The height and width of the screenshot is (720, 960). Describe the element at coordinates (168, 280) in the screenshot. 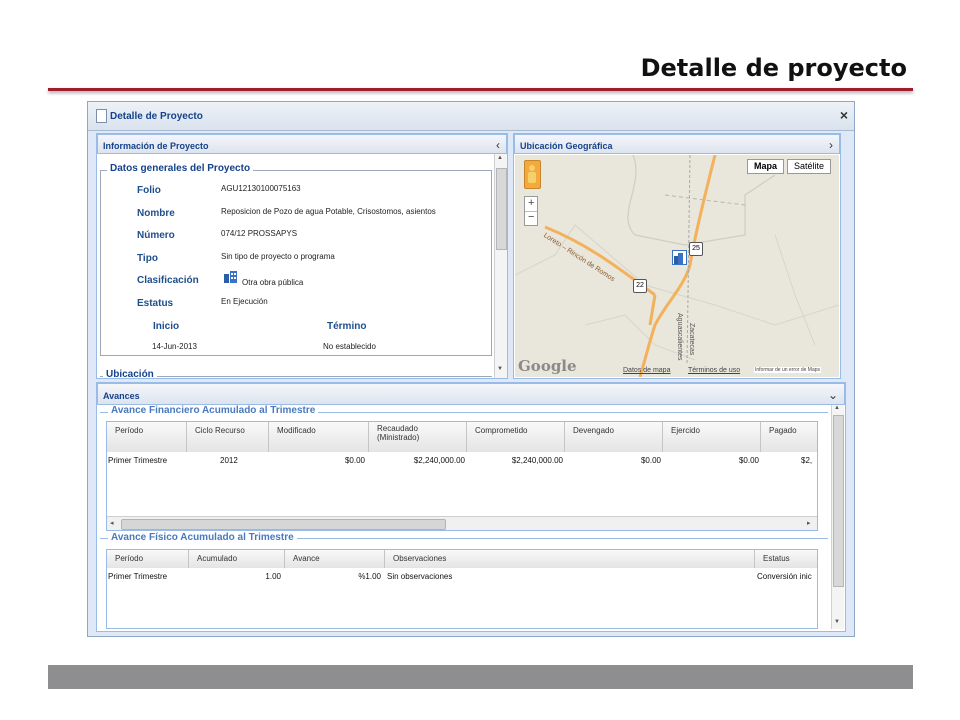

I see `clasificacion-label: Clasificación` at that location.